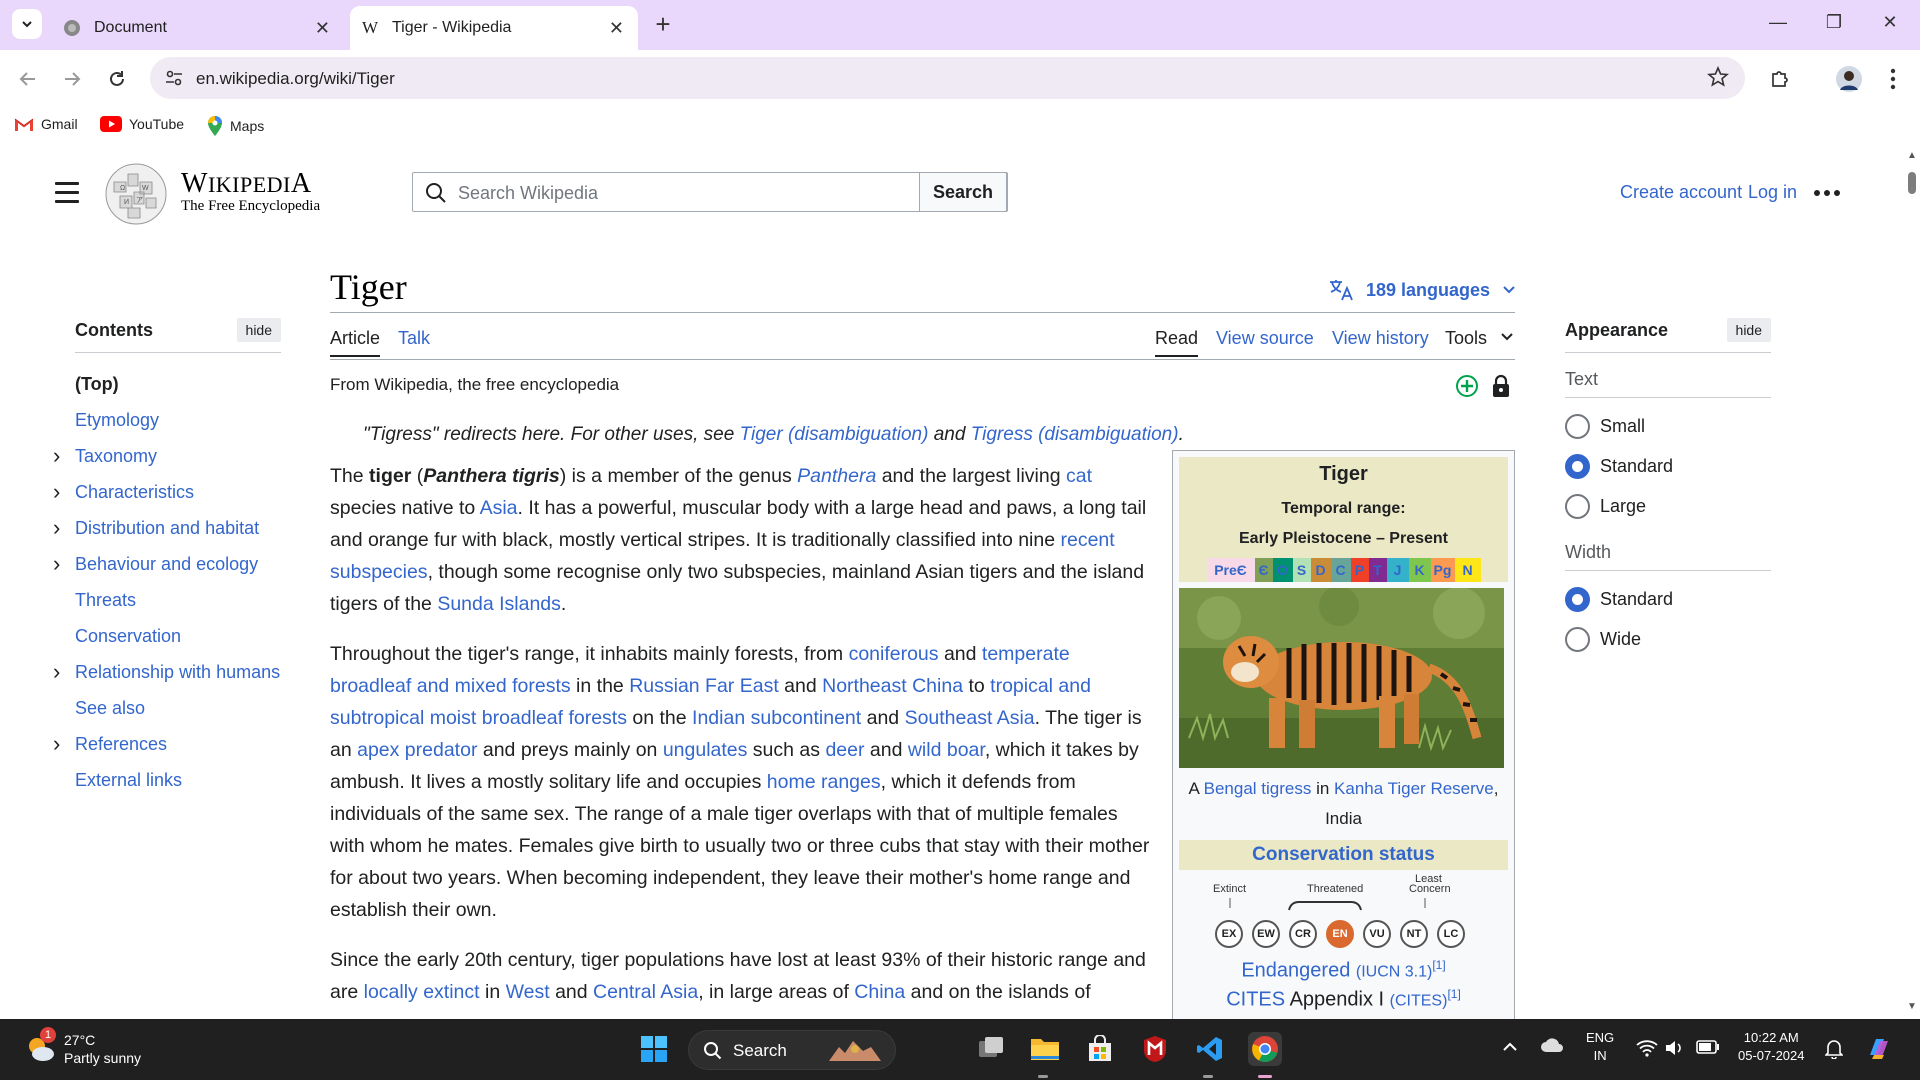 The width and height of the screenshot is (1920, 1080). Describe the element at coordinates (663, 24) in the screenshot. I see `new-tab-button: +` at that location.